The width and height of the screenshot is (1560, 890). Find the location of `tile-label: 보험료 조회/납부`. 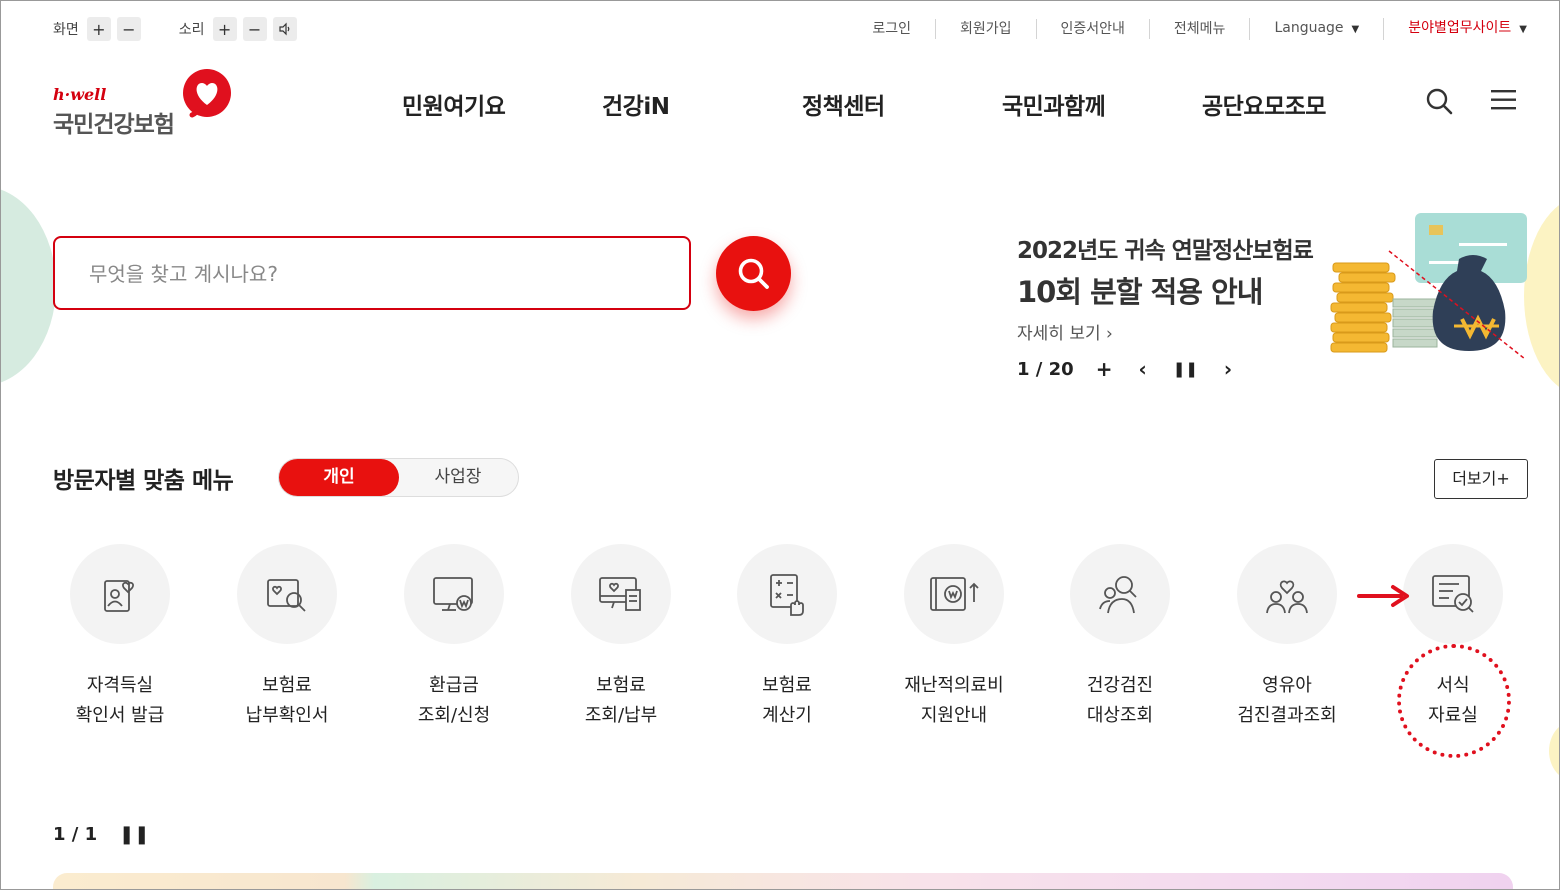

tile-label: 보험료 조회/납부 is located at coordinates (621, 700).